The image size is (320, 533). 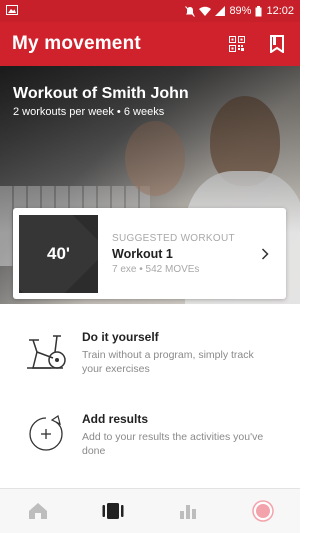 What do you see at coordinates (12, 11) in the screenshot?
I see `image-notification-icon` at bounding box center [12, 11].